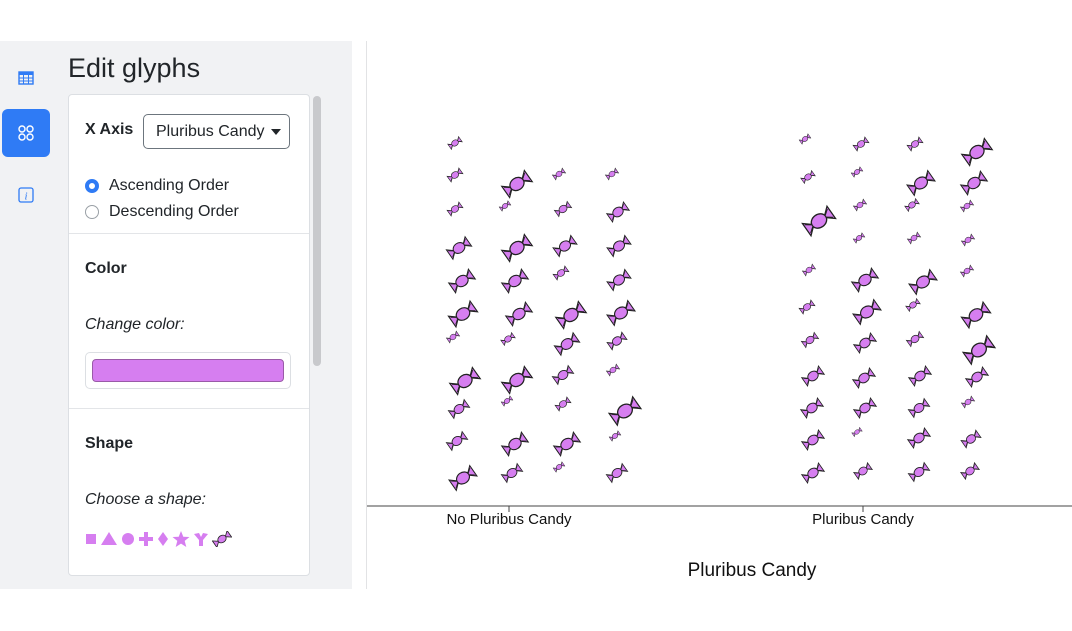  I want to click on info-view-button: i, so click(26, 195).